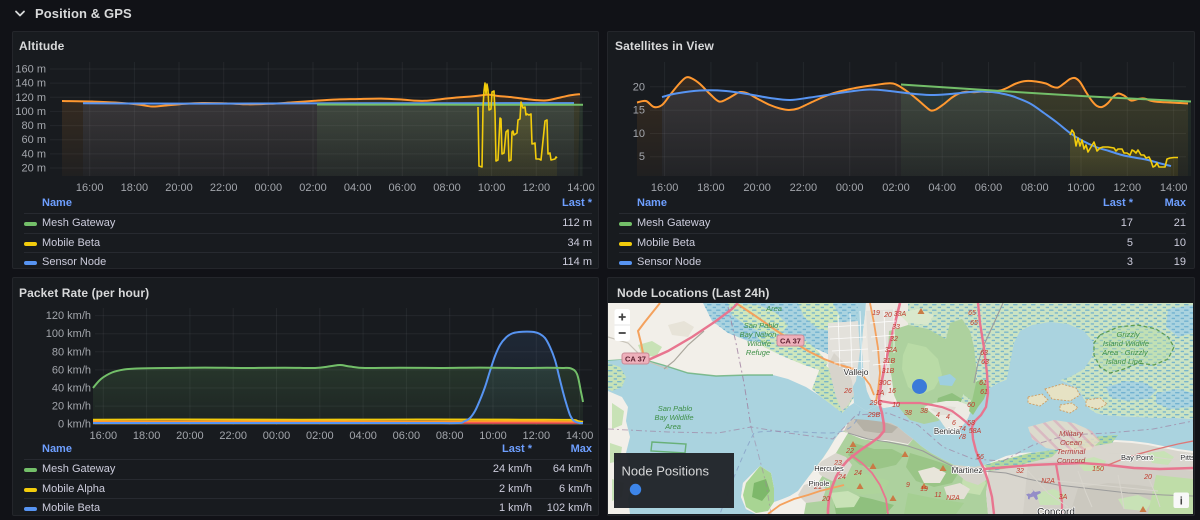 Image resolution: width=1200 pixels, height=520 pixels. I want to click on svg-text: 30C, so click(886, 383).